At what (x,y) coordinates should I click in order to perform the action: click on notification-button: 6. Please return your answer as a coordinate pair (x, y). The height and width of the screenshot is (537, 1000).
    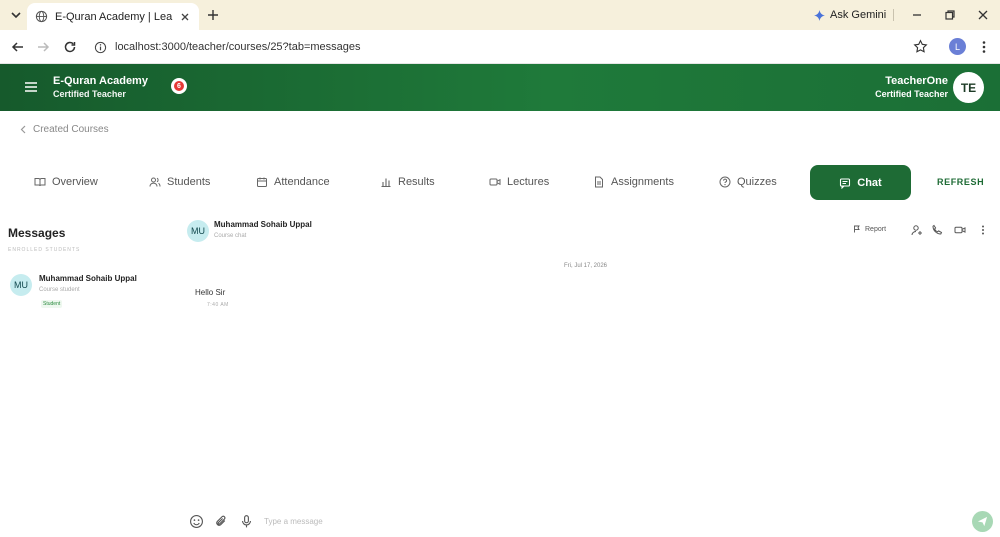
    Looking at the image, I should click on (179, 86).